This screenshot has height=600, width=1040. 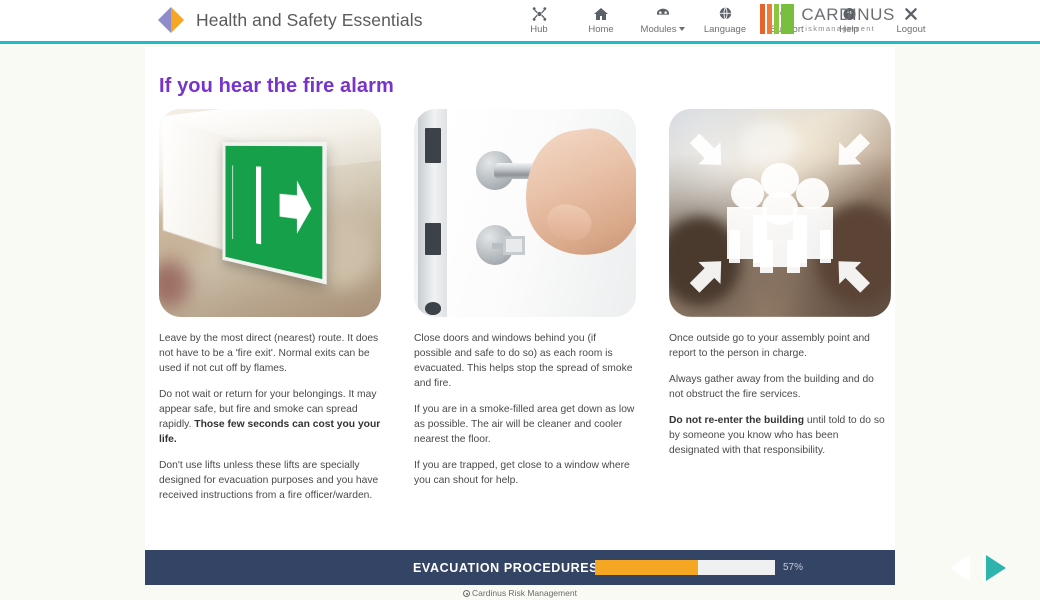 What do you see at coordinates (276, 86) in the screenshot?
I see `page-title: If you hear the fire alarm` at bounding box center [276, 86].